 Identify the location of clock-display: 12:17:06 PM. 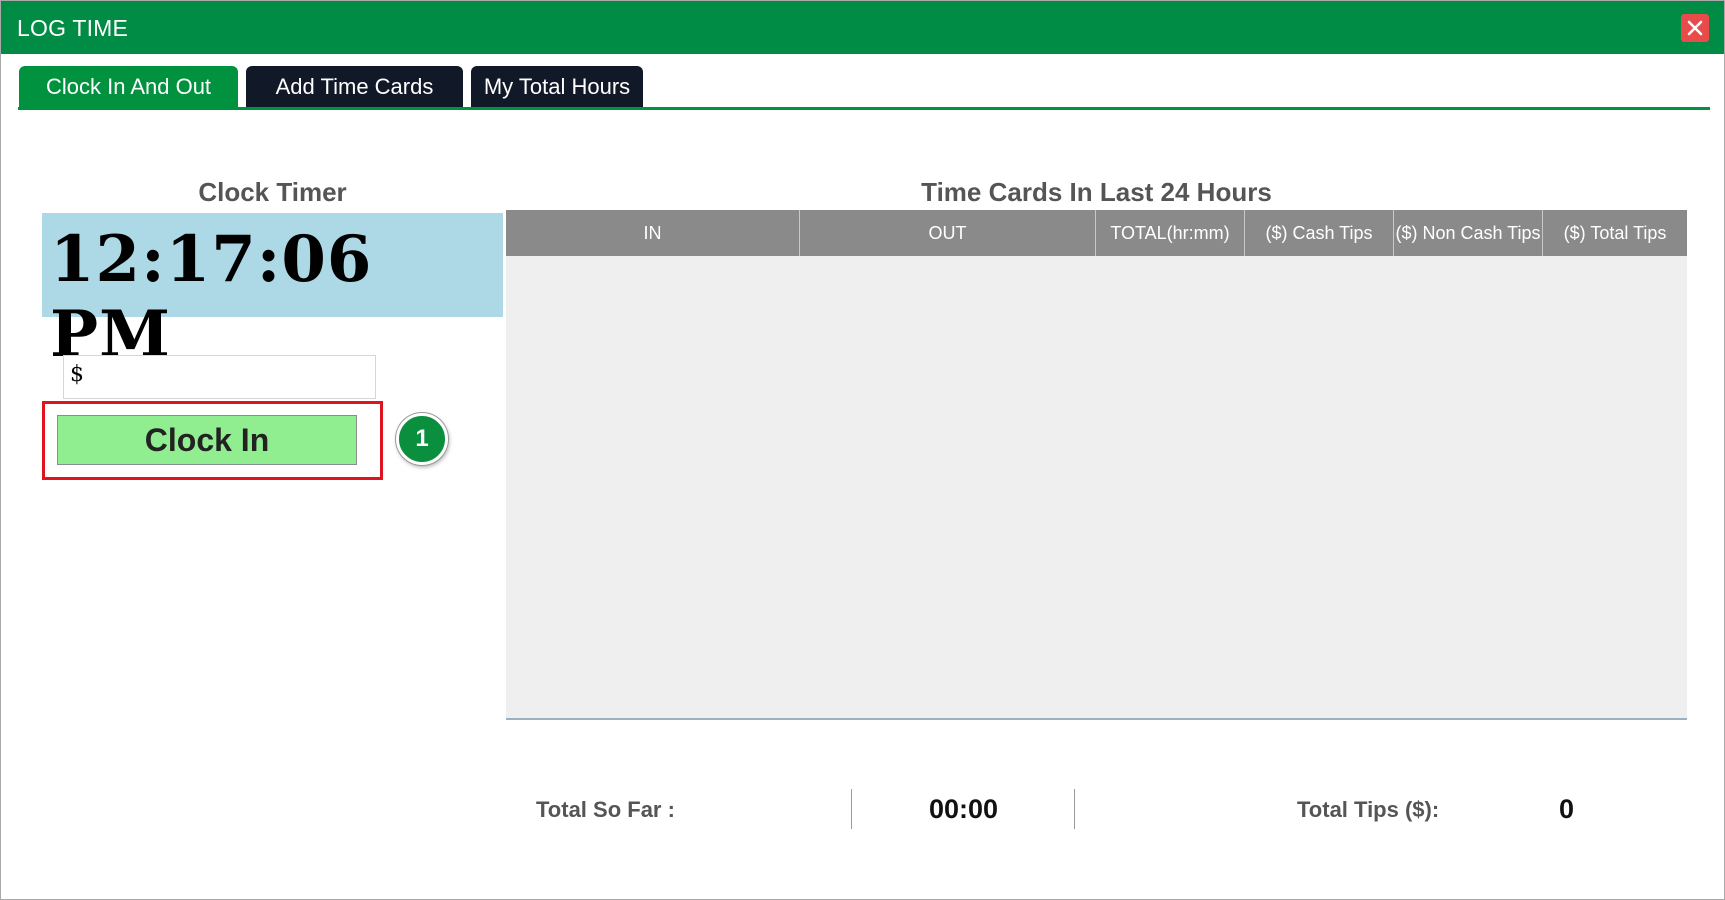
(272, 292).